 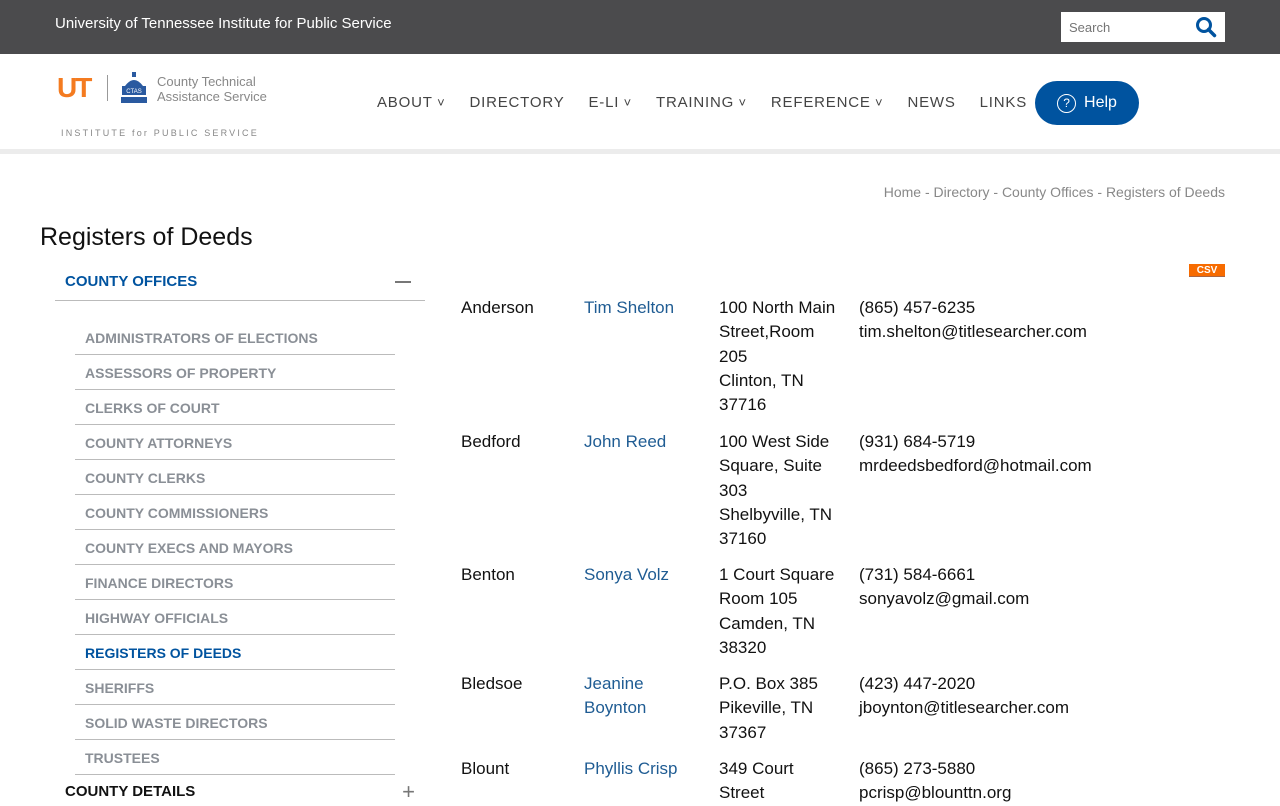 What do you see at coordinates (767, 623) in the screenshot?
I see `address-line: Camden, TN` at bounding box center [767, 623].